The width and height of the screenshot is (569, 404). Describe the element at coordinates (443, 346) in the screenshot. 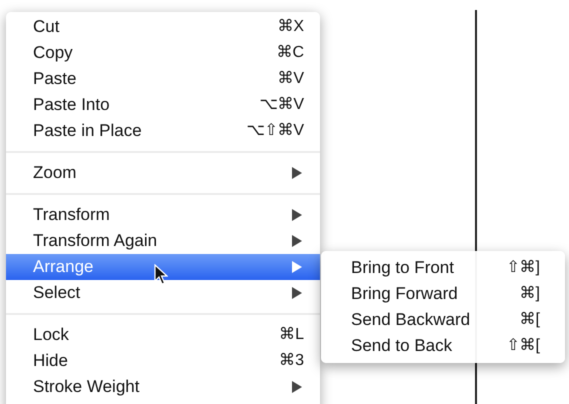

I see `menu-item: Send to Back ⇧⌘[` at that location.